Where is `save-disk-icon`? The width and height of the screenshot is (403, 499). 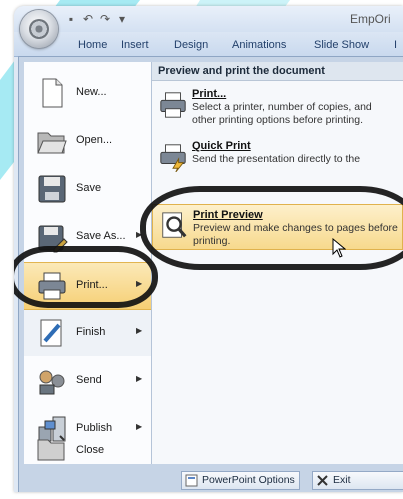 save-disk-icon is located at coordinates (52, 189).